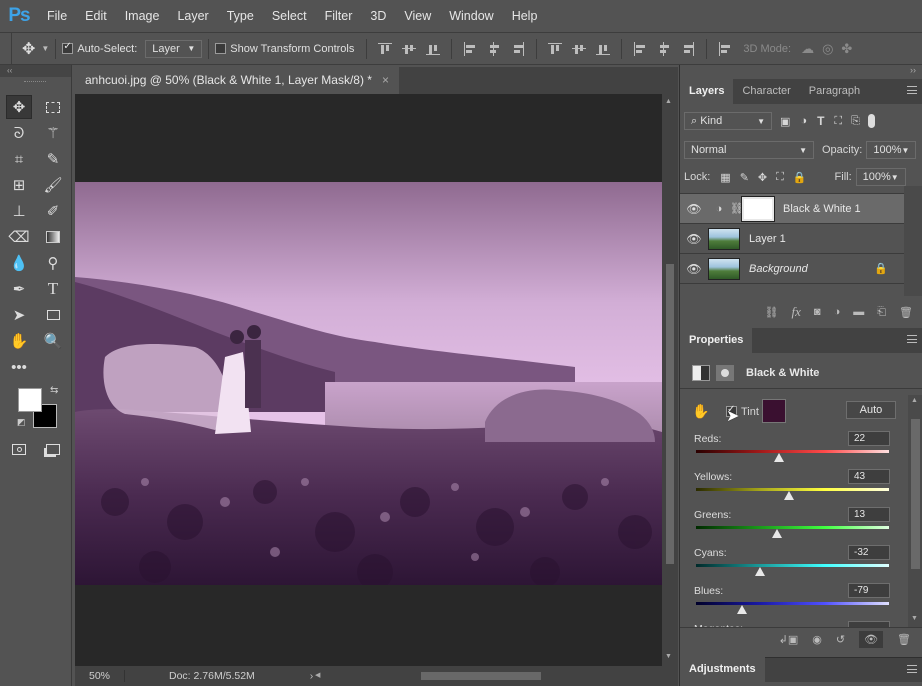 The width and height of the screenshot is (922, 686). Describe the element at coordinates (494, 48) in the screenshot. I see `align-horizontal-centers-icon` at that location.